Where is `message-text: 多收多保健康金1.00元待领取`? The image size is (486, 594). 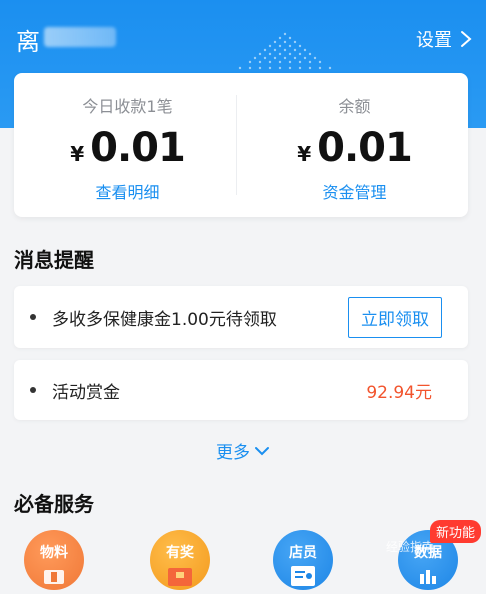
message-text: 多收多保健康金1.00元待领取 is located at coordinates (164, 319).